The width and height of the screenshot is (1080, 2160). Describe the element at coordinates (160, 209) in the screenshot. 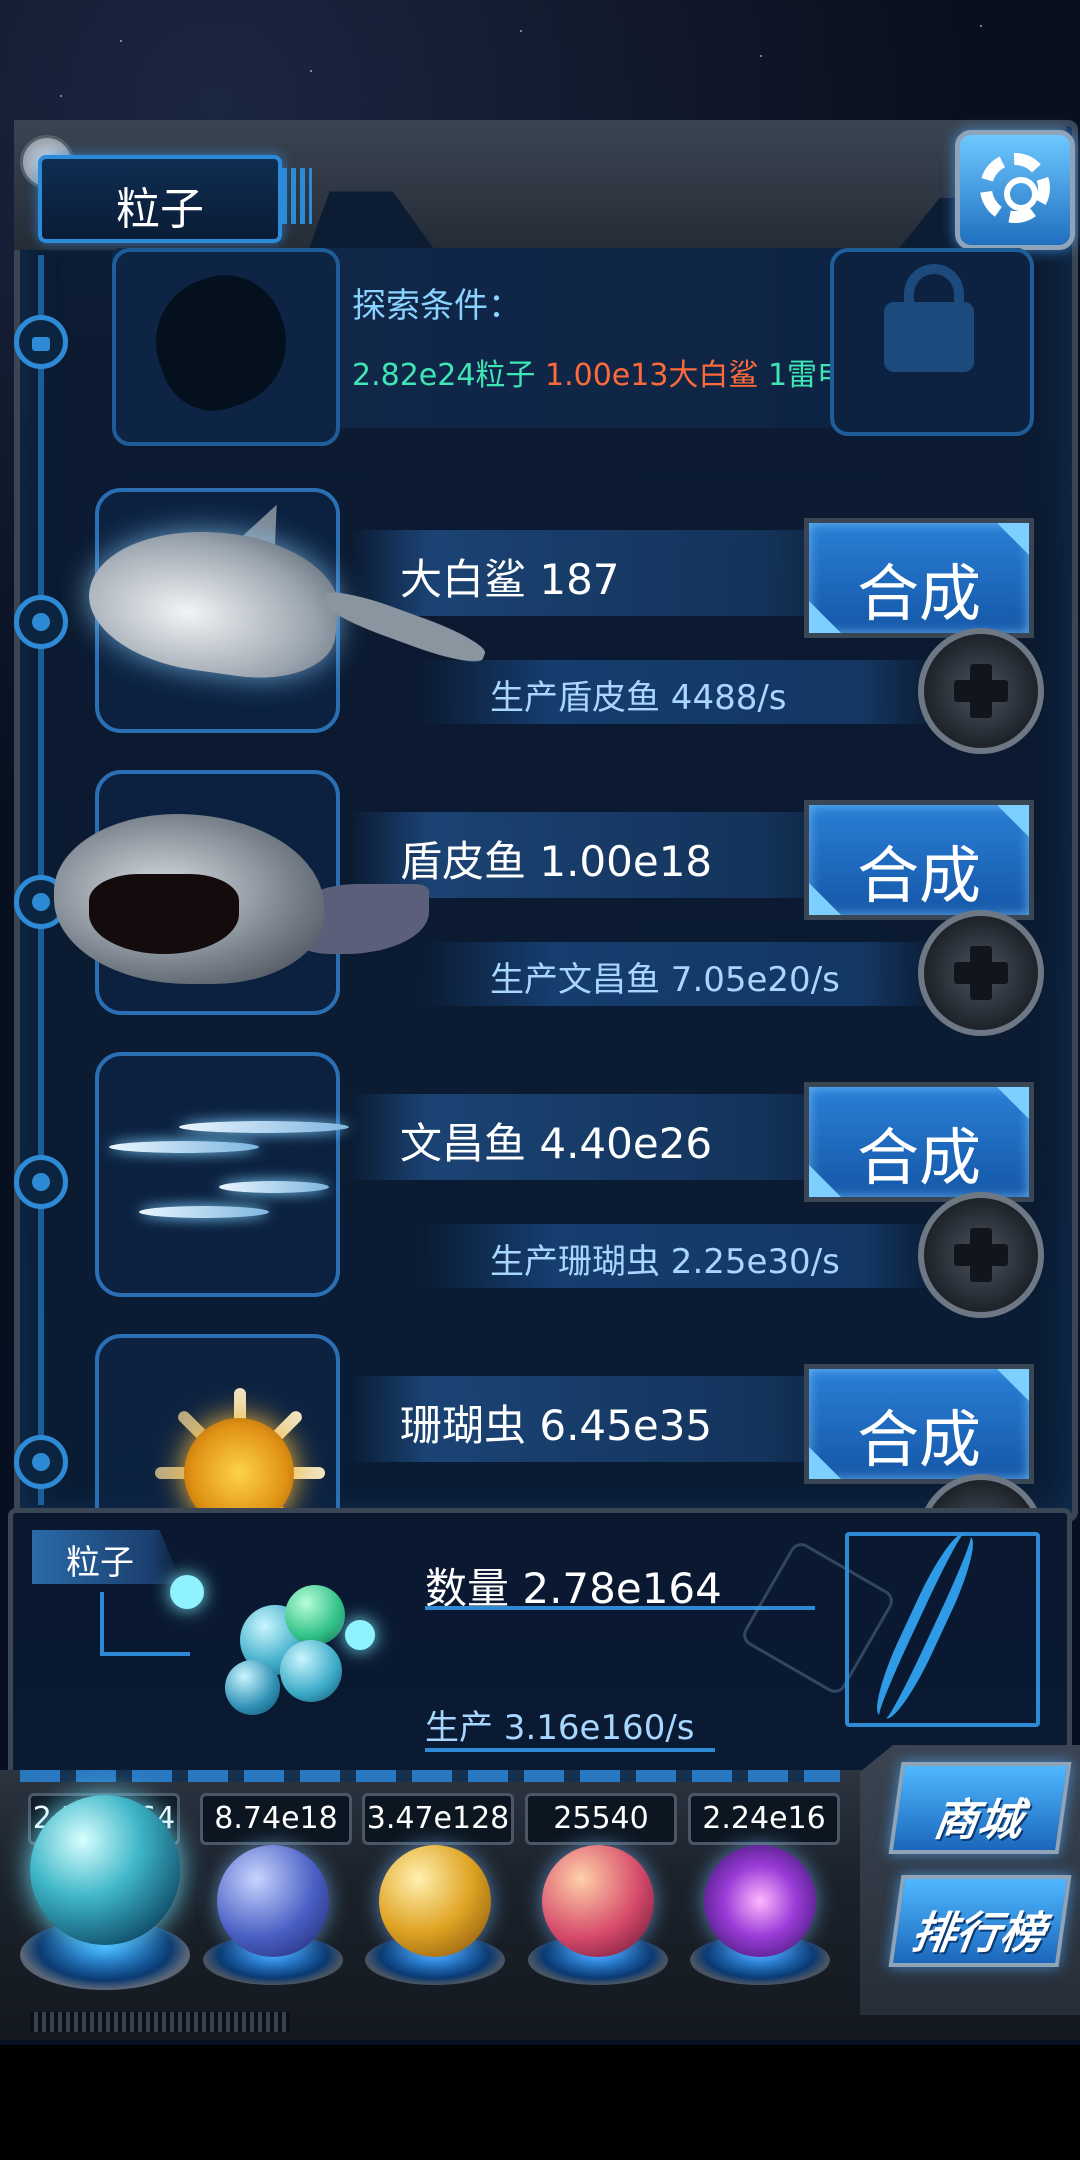

I see `resource-tab-label: 粒子` at that location.